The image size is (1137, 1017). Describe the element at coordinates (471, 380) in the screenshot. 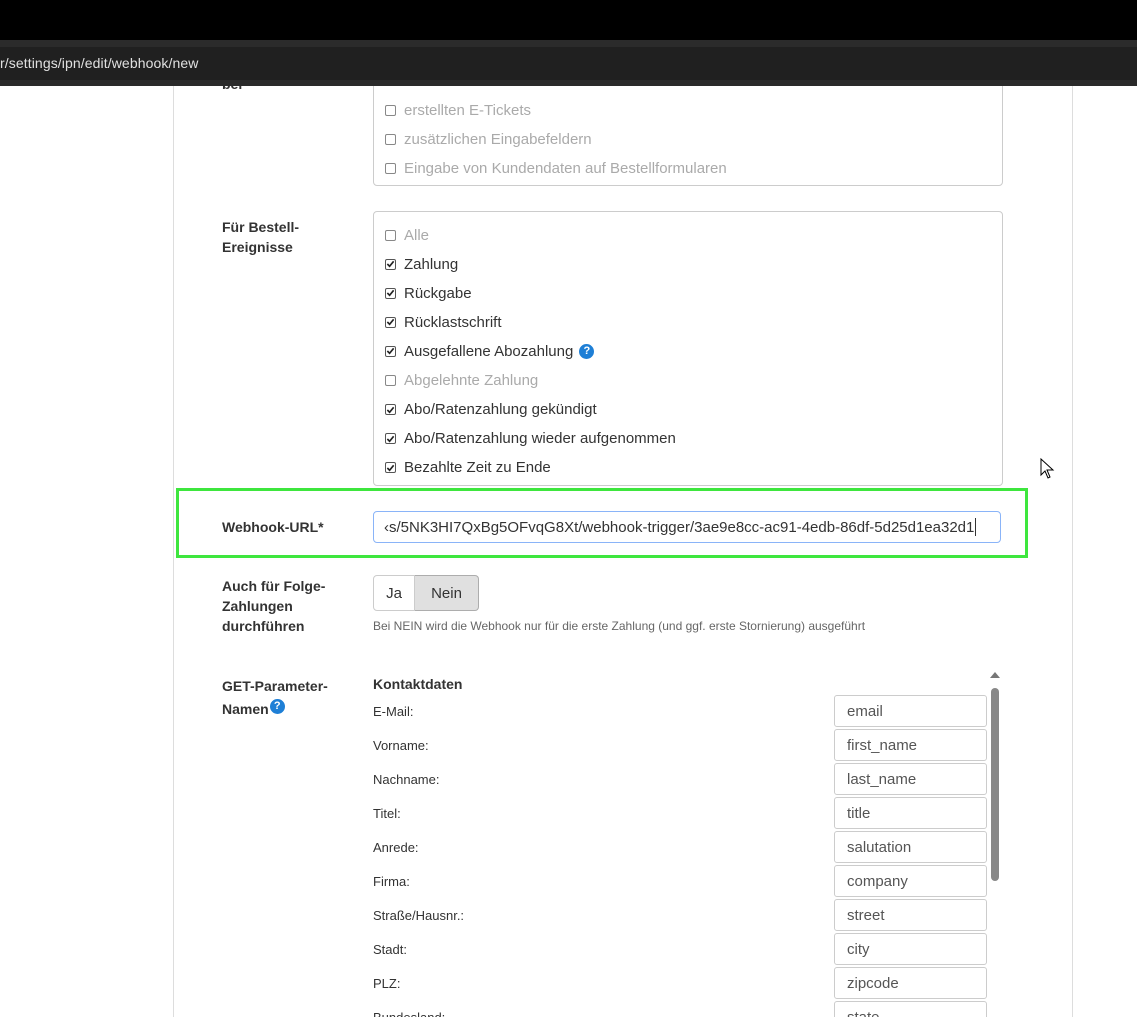

I see `order-event-label: Abgelehnte Zahlung` at that location.